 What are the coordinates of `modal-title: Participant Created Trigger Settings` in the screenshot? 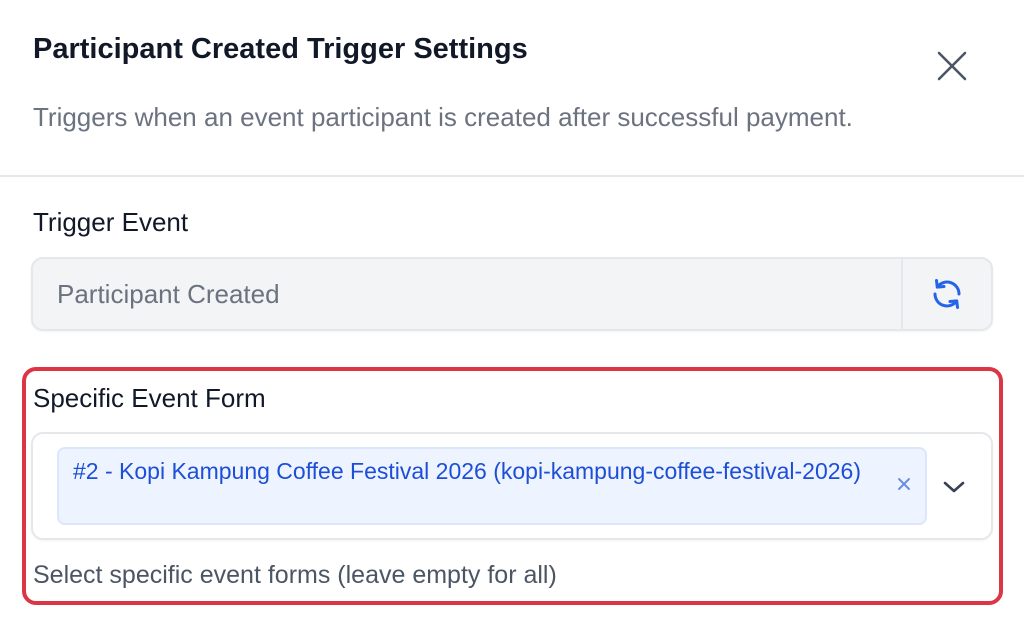 It's located at (280, 49).